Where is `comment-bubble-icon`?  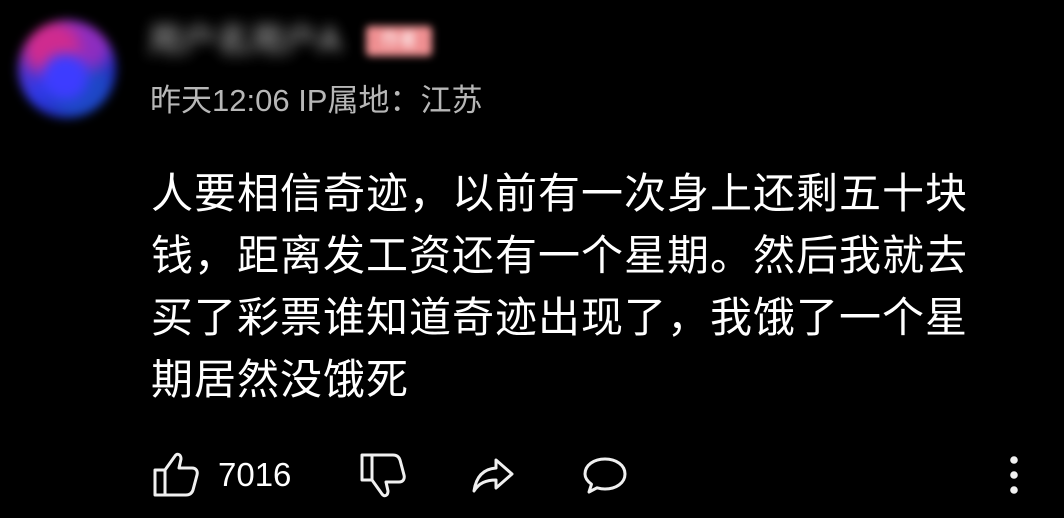 comment-bubble-icon is located at coordinates (605, 475).